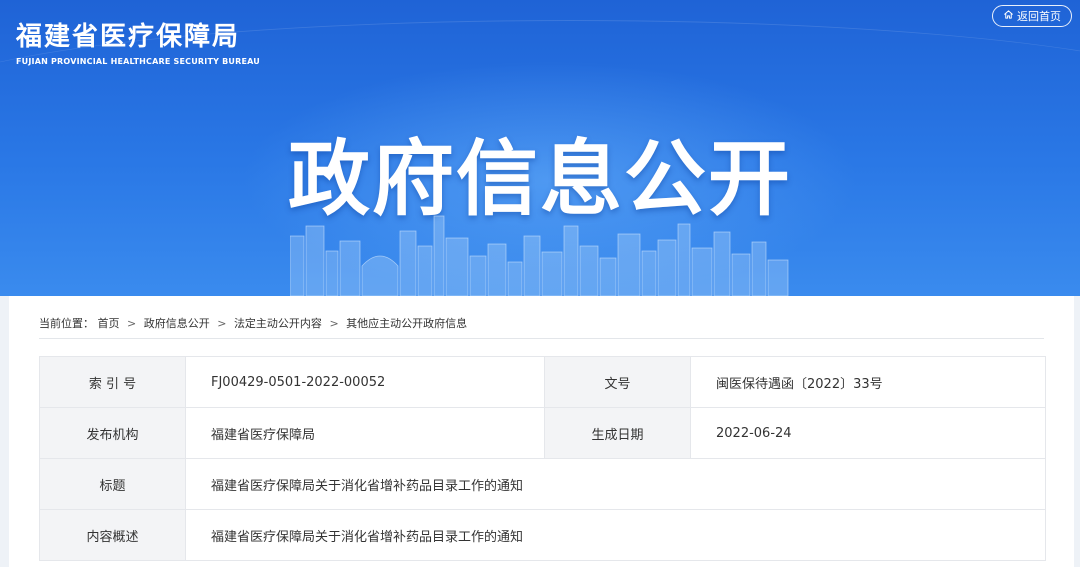  I want to click on document-number-value: 闽医保待遇函〔2022〕33号, so click(868, 382).